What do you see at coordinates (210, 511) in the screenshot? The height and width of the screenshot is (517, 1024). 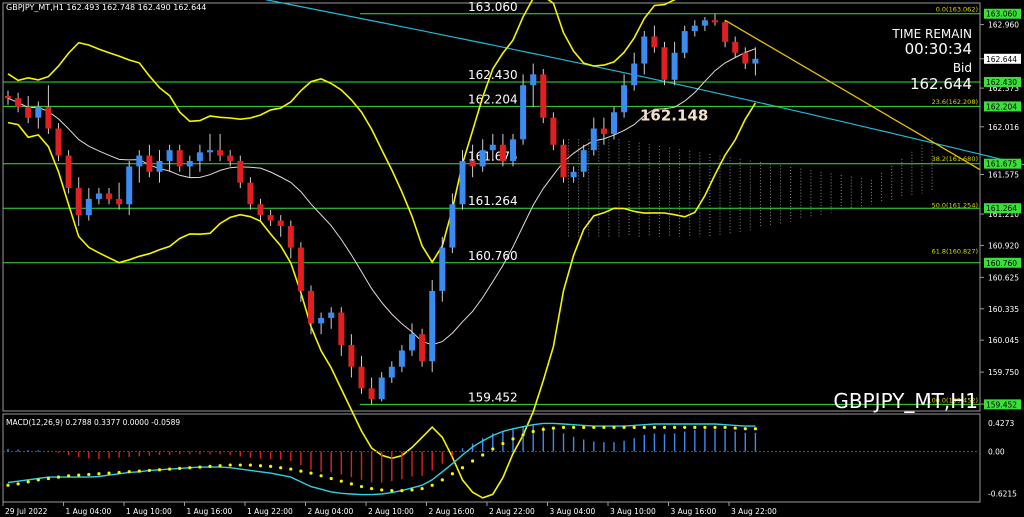 I see `x-tick-label: 1 Aug 16:00` at bounding box center [210, 511].